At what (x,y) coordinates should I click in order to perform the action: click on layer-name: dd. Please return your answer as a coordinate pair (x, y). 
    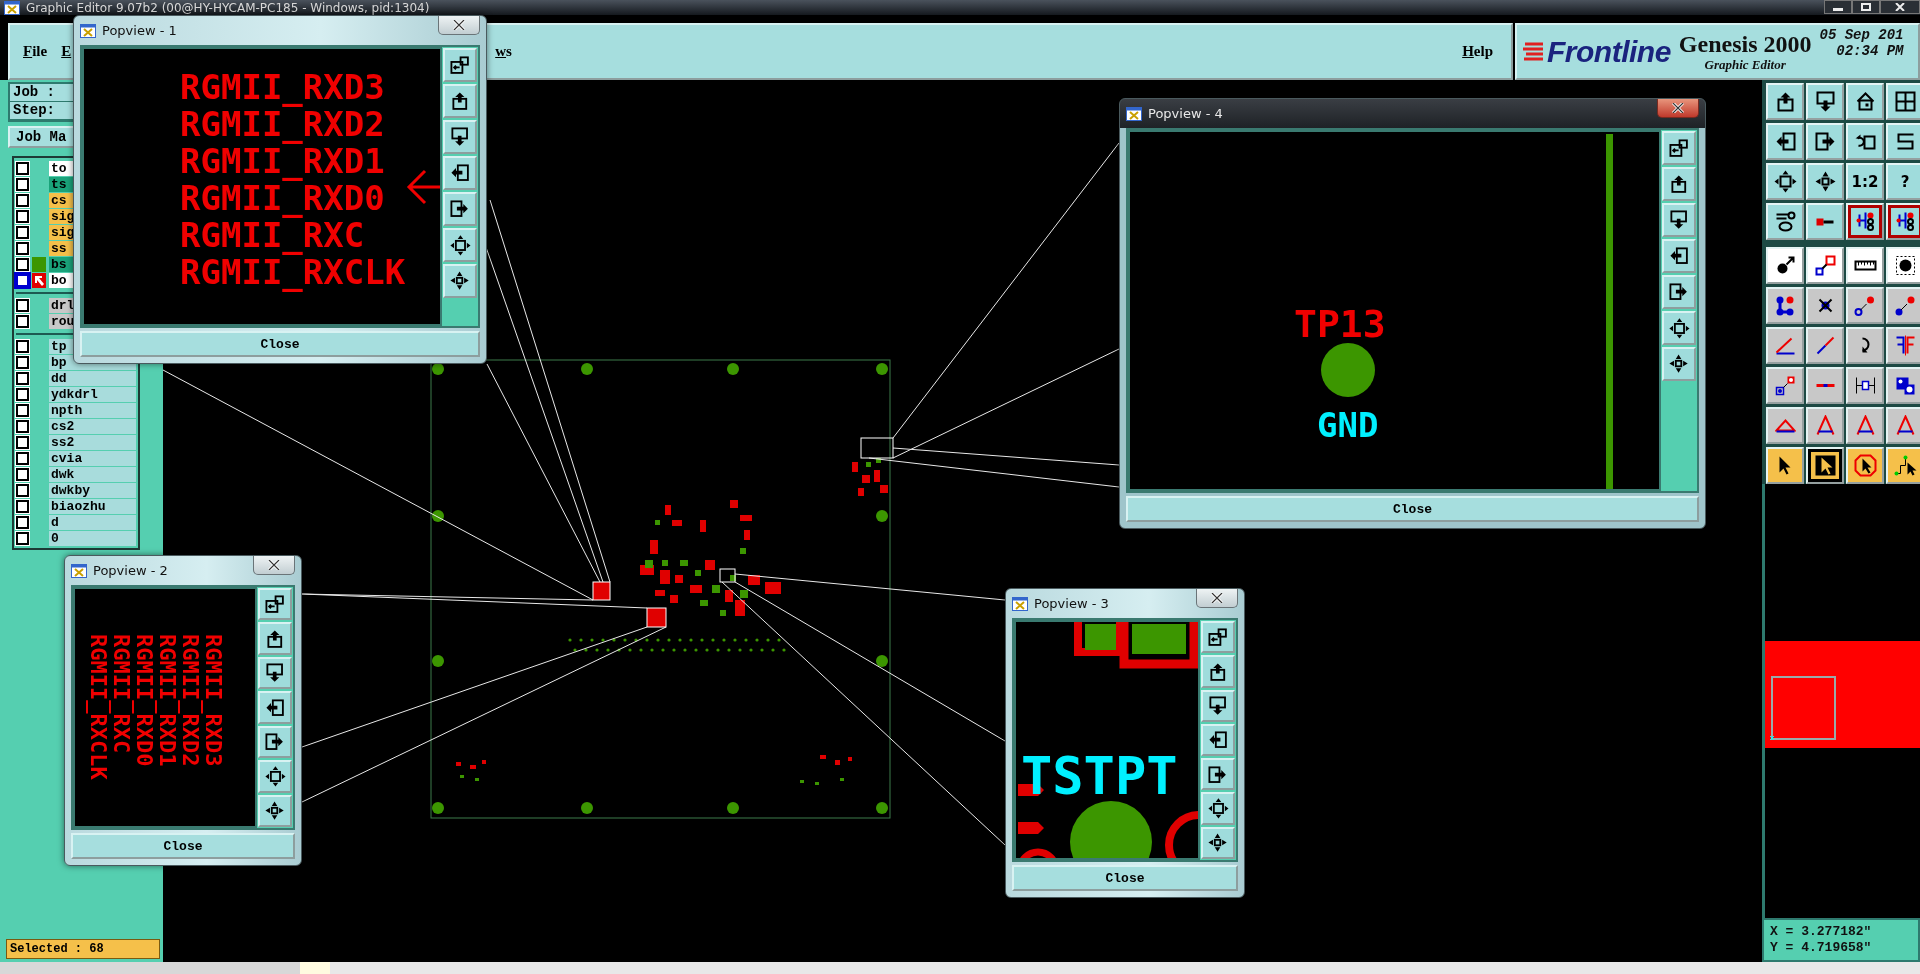
    Looking at the image, I should click on (92, 378).